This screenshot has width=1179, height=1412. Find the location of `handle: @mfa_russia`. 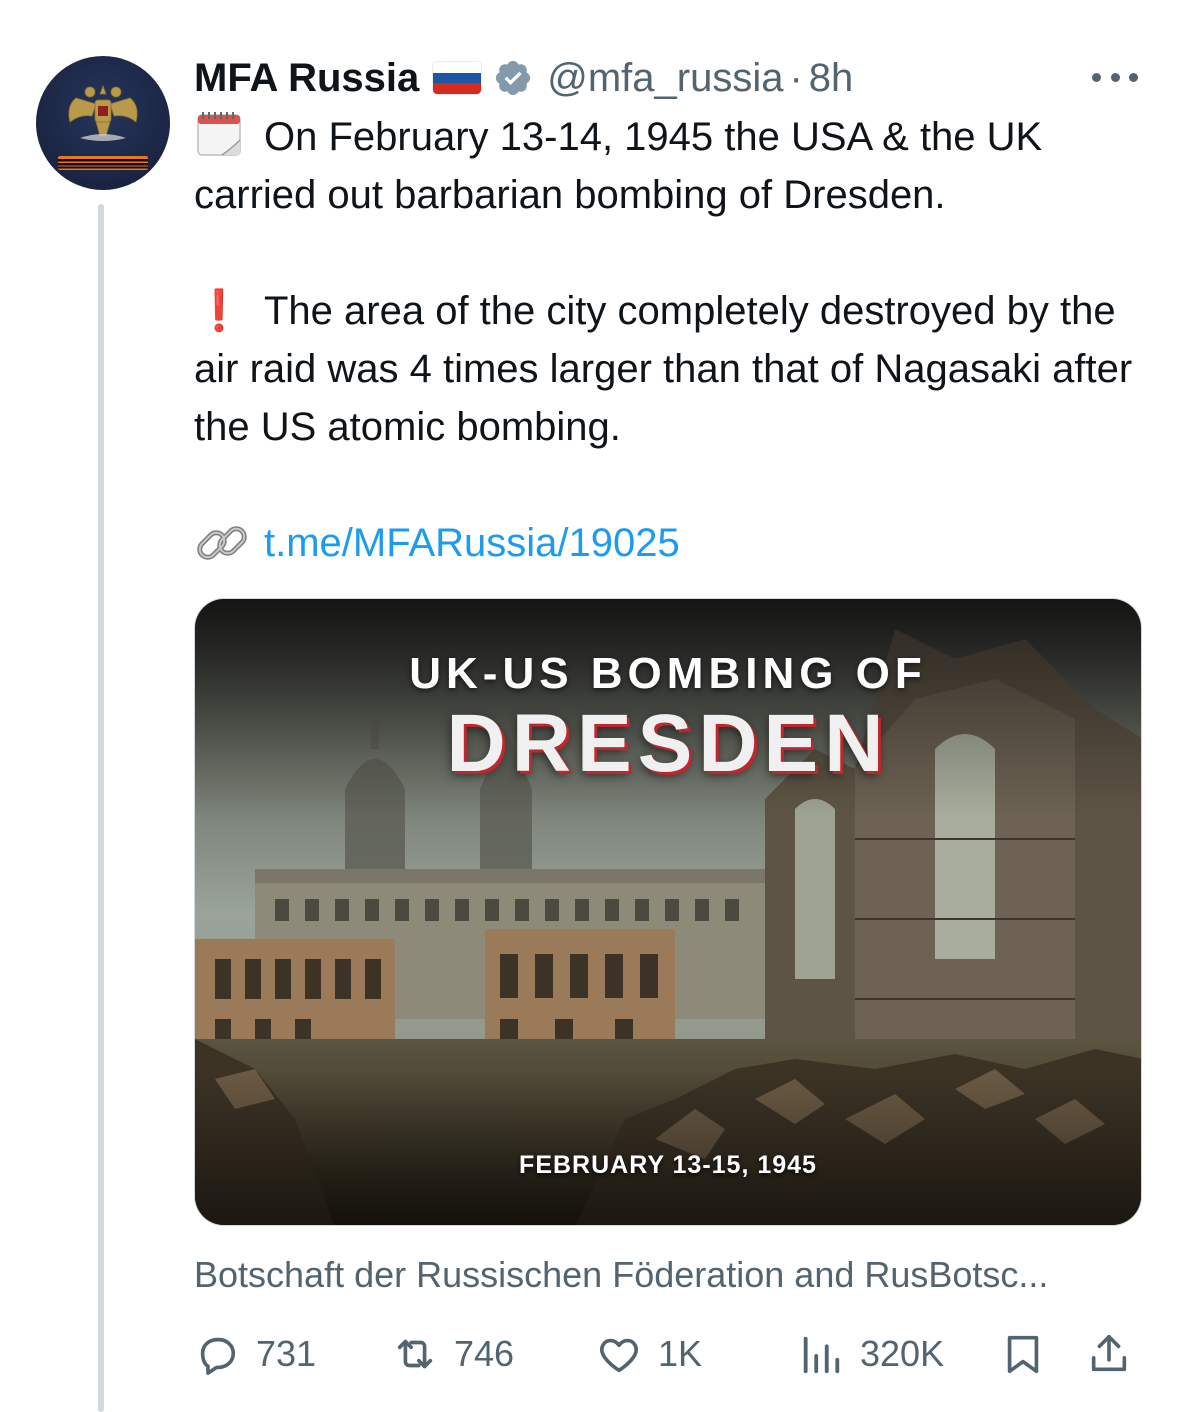

handle: @mfa_russia is located at coordinates (665, 78).